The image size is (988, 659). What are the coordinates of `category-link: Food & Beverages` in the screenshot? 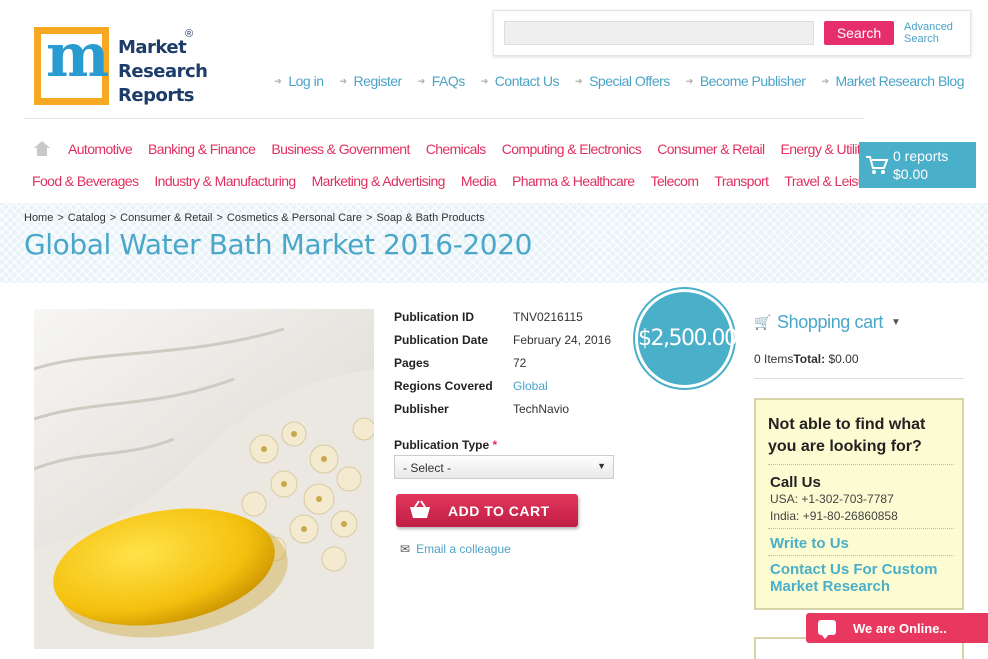 It's located at (85, 181).